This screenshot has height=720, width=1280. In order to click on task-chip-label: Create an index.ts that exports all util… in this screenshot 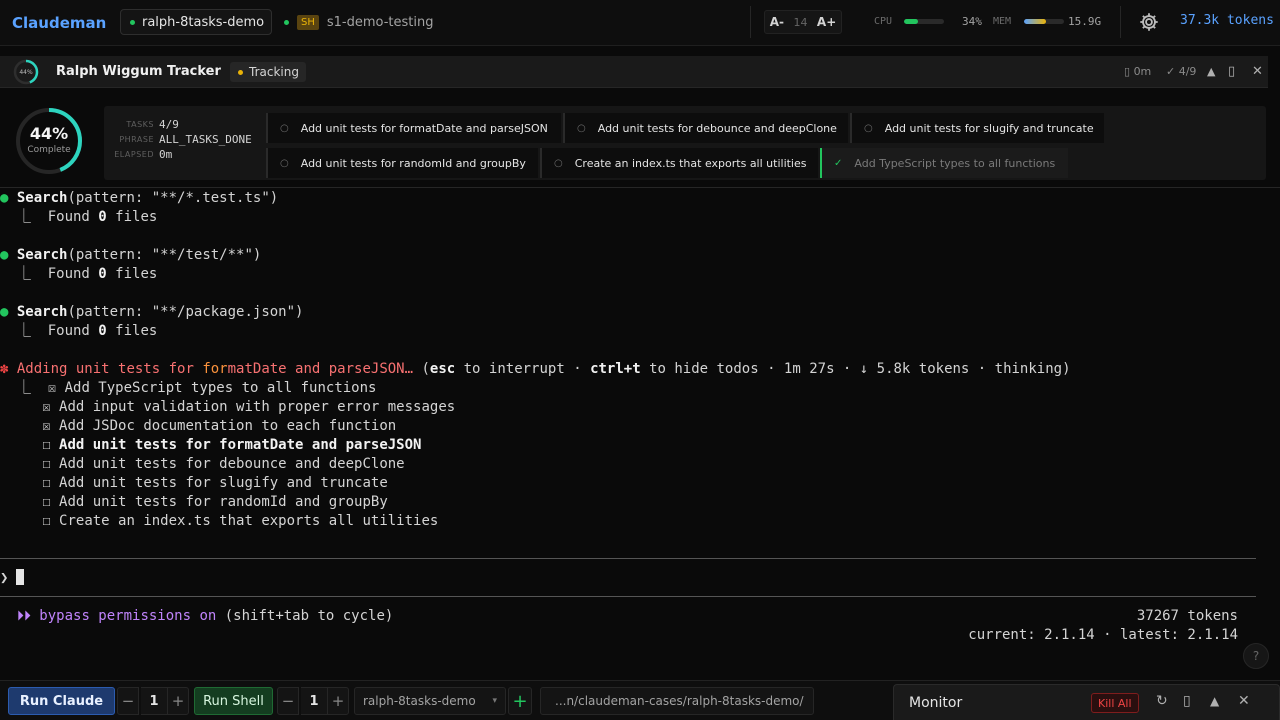, I will do `click(690, 163)`.